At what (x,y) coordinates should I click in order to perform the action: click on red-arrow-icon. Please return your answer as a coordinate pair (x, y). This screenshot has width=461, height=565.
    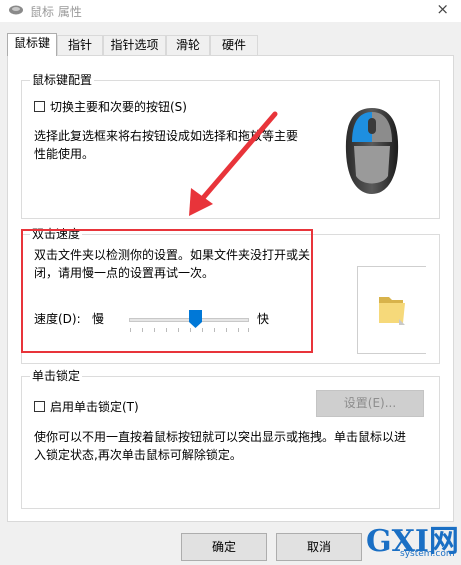
    Looking at the image, I should click on (232, 165).